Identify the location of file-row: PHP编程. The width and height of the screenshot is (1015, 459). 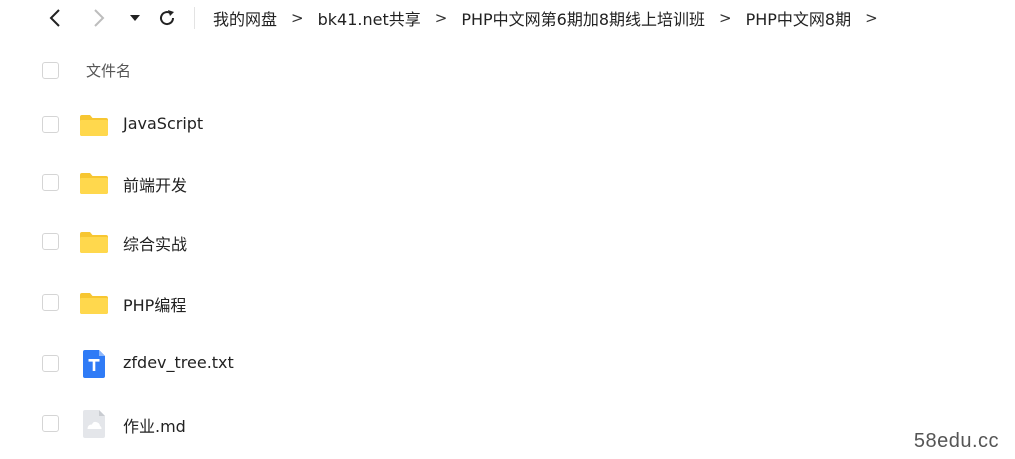
(507, 303).